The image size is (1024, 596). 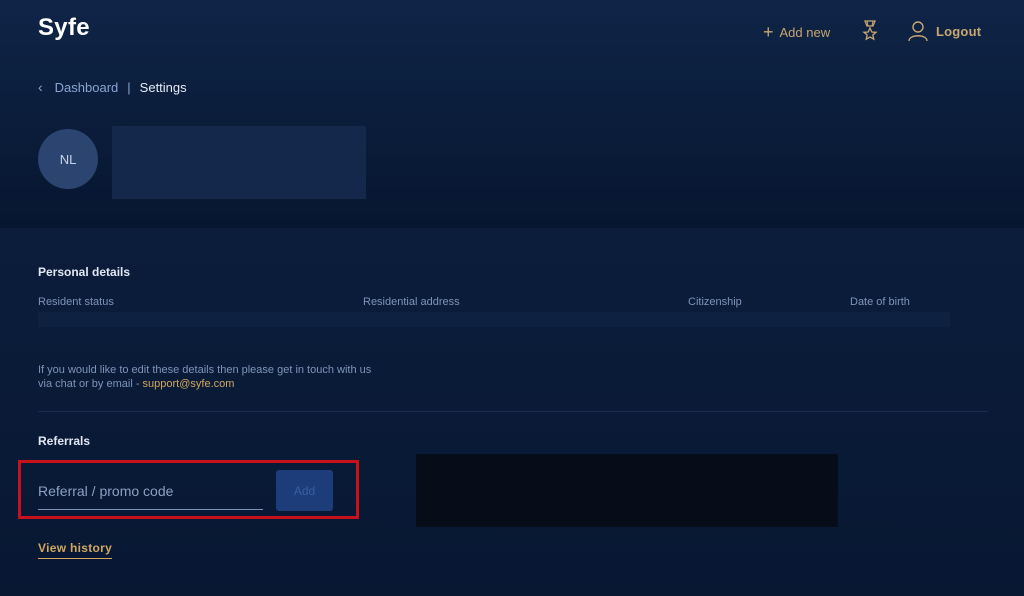 What do you see at coordinates (40, 87) in the screenshot?
I see `chevron-left-icon: ‹` at bounding box center [40, 87].